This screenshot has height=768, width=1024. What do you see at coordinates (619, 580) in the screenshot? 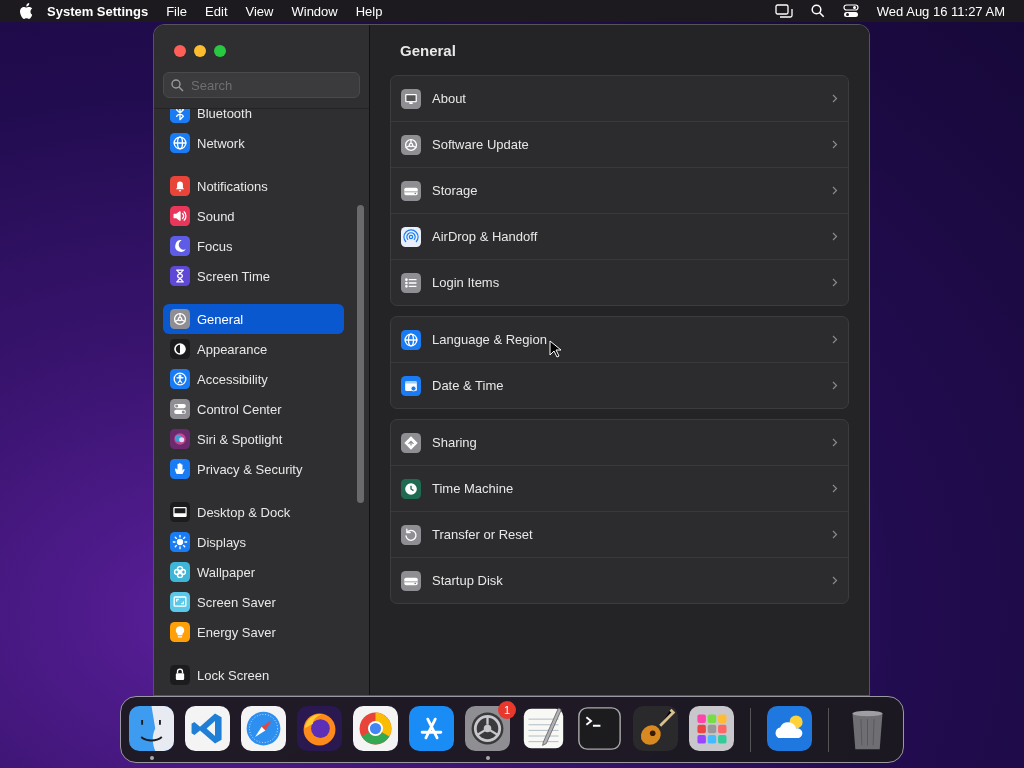
I see `settings-row: Startup Disk` at bounding box center [619, 580].